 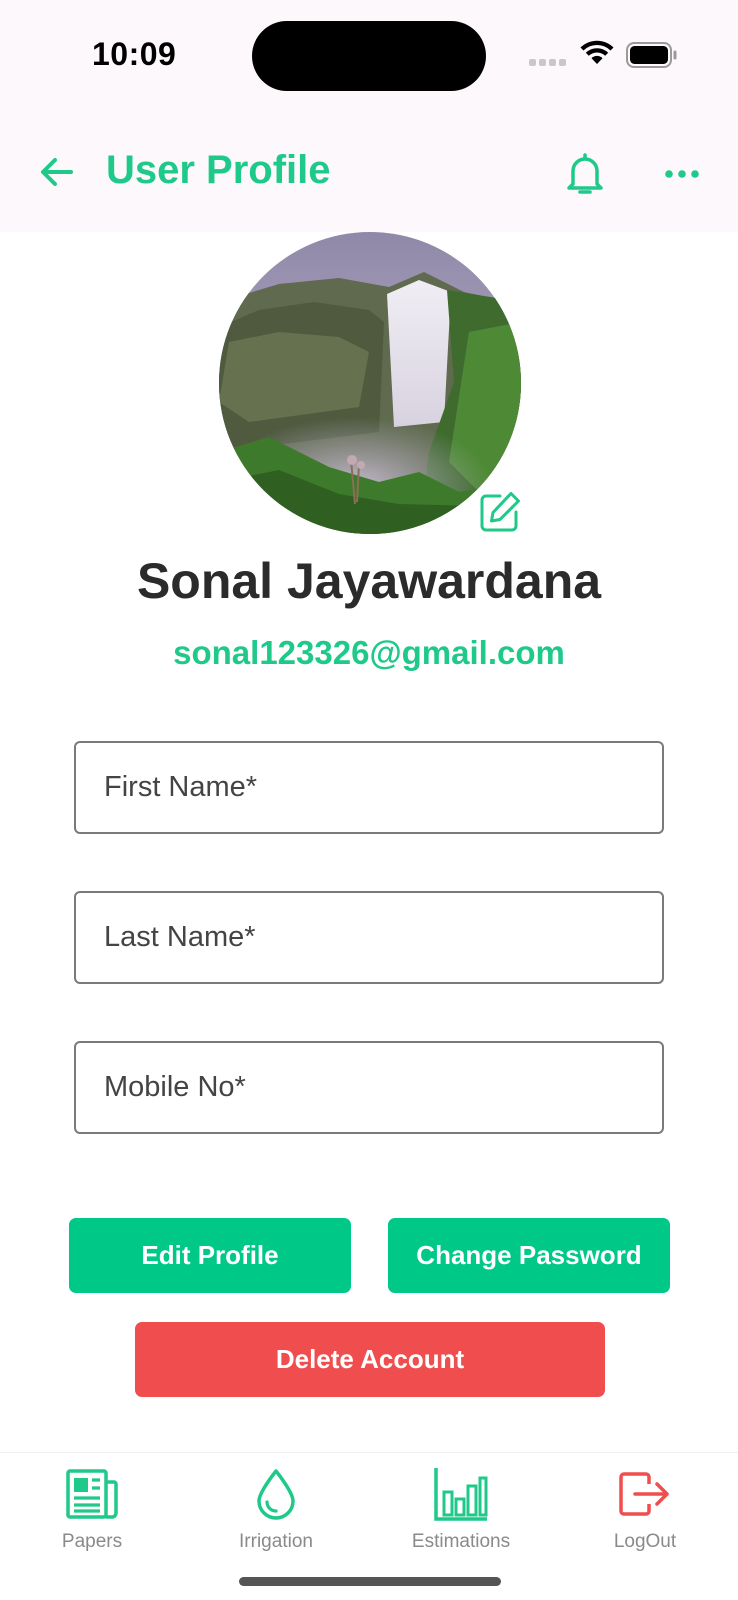 What do you see at coordinates (369, 56) in the screenshot?
I see `dynamic-island` at bounding box center [369, 56].